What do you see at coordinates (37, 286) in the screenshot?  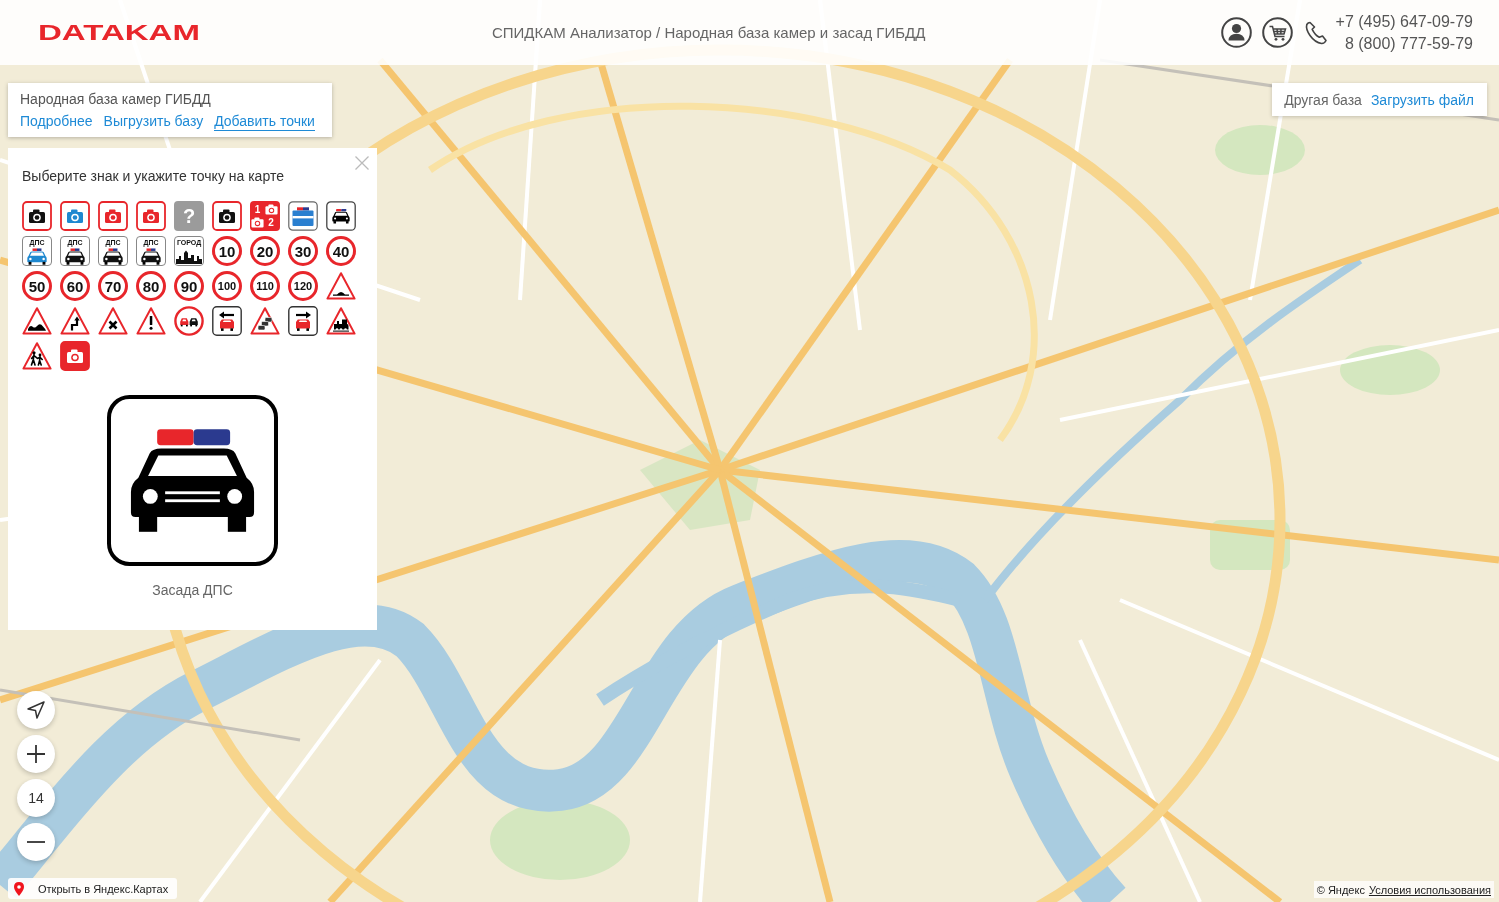 I see `speed-limit-sign: 50` at bounding box center [37, 286].